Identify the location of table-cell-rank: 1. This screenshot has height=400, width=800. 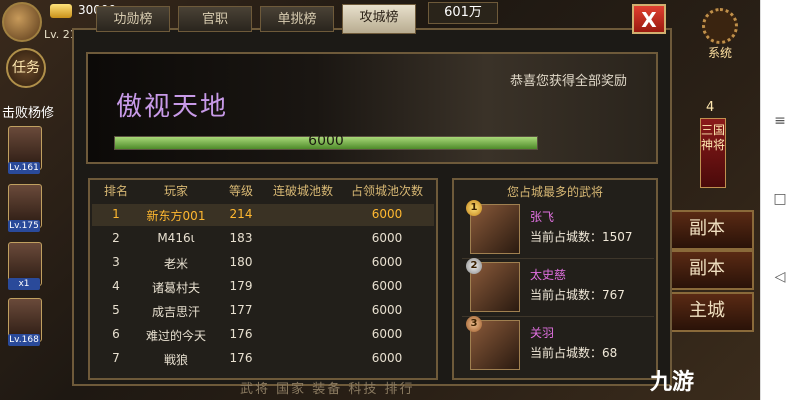
(116, 214).